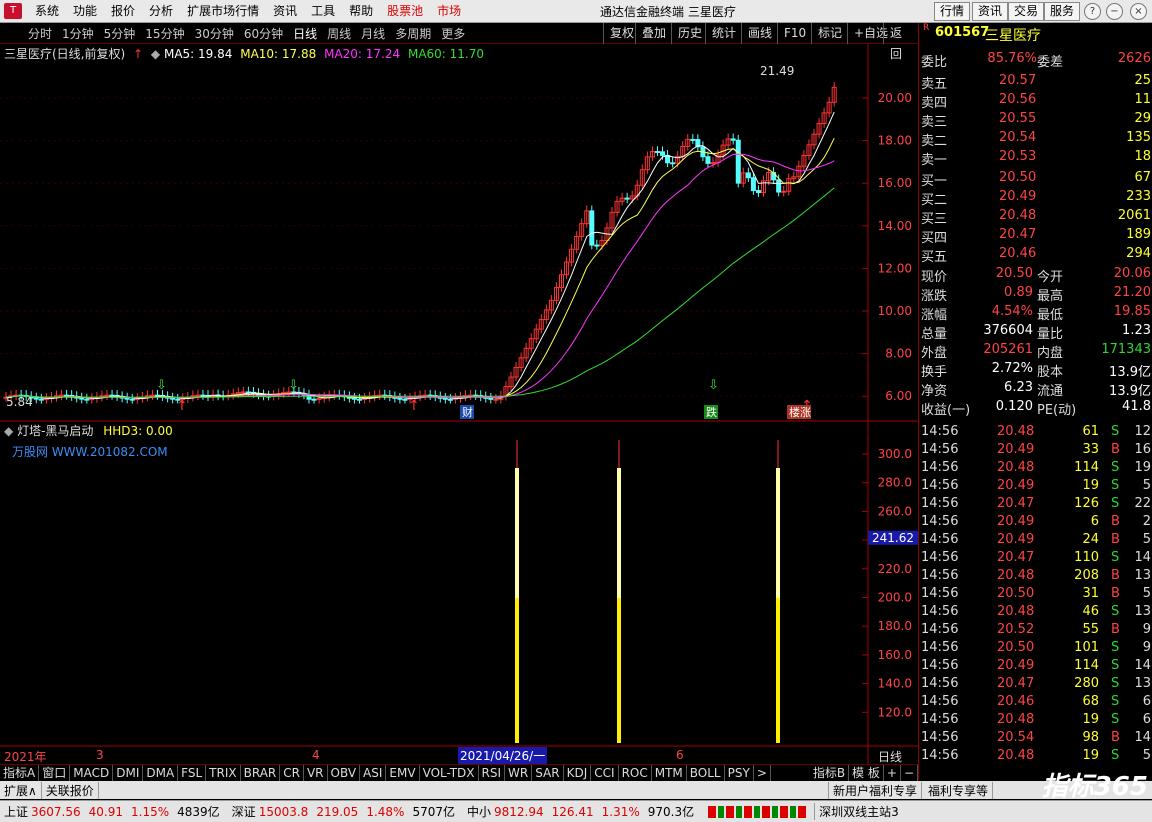 Image resolution: width=1152 pixels, height=822 pixels. I want to click on indicator-tab-fsl: FSL, so click(192, 773).